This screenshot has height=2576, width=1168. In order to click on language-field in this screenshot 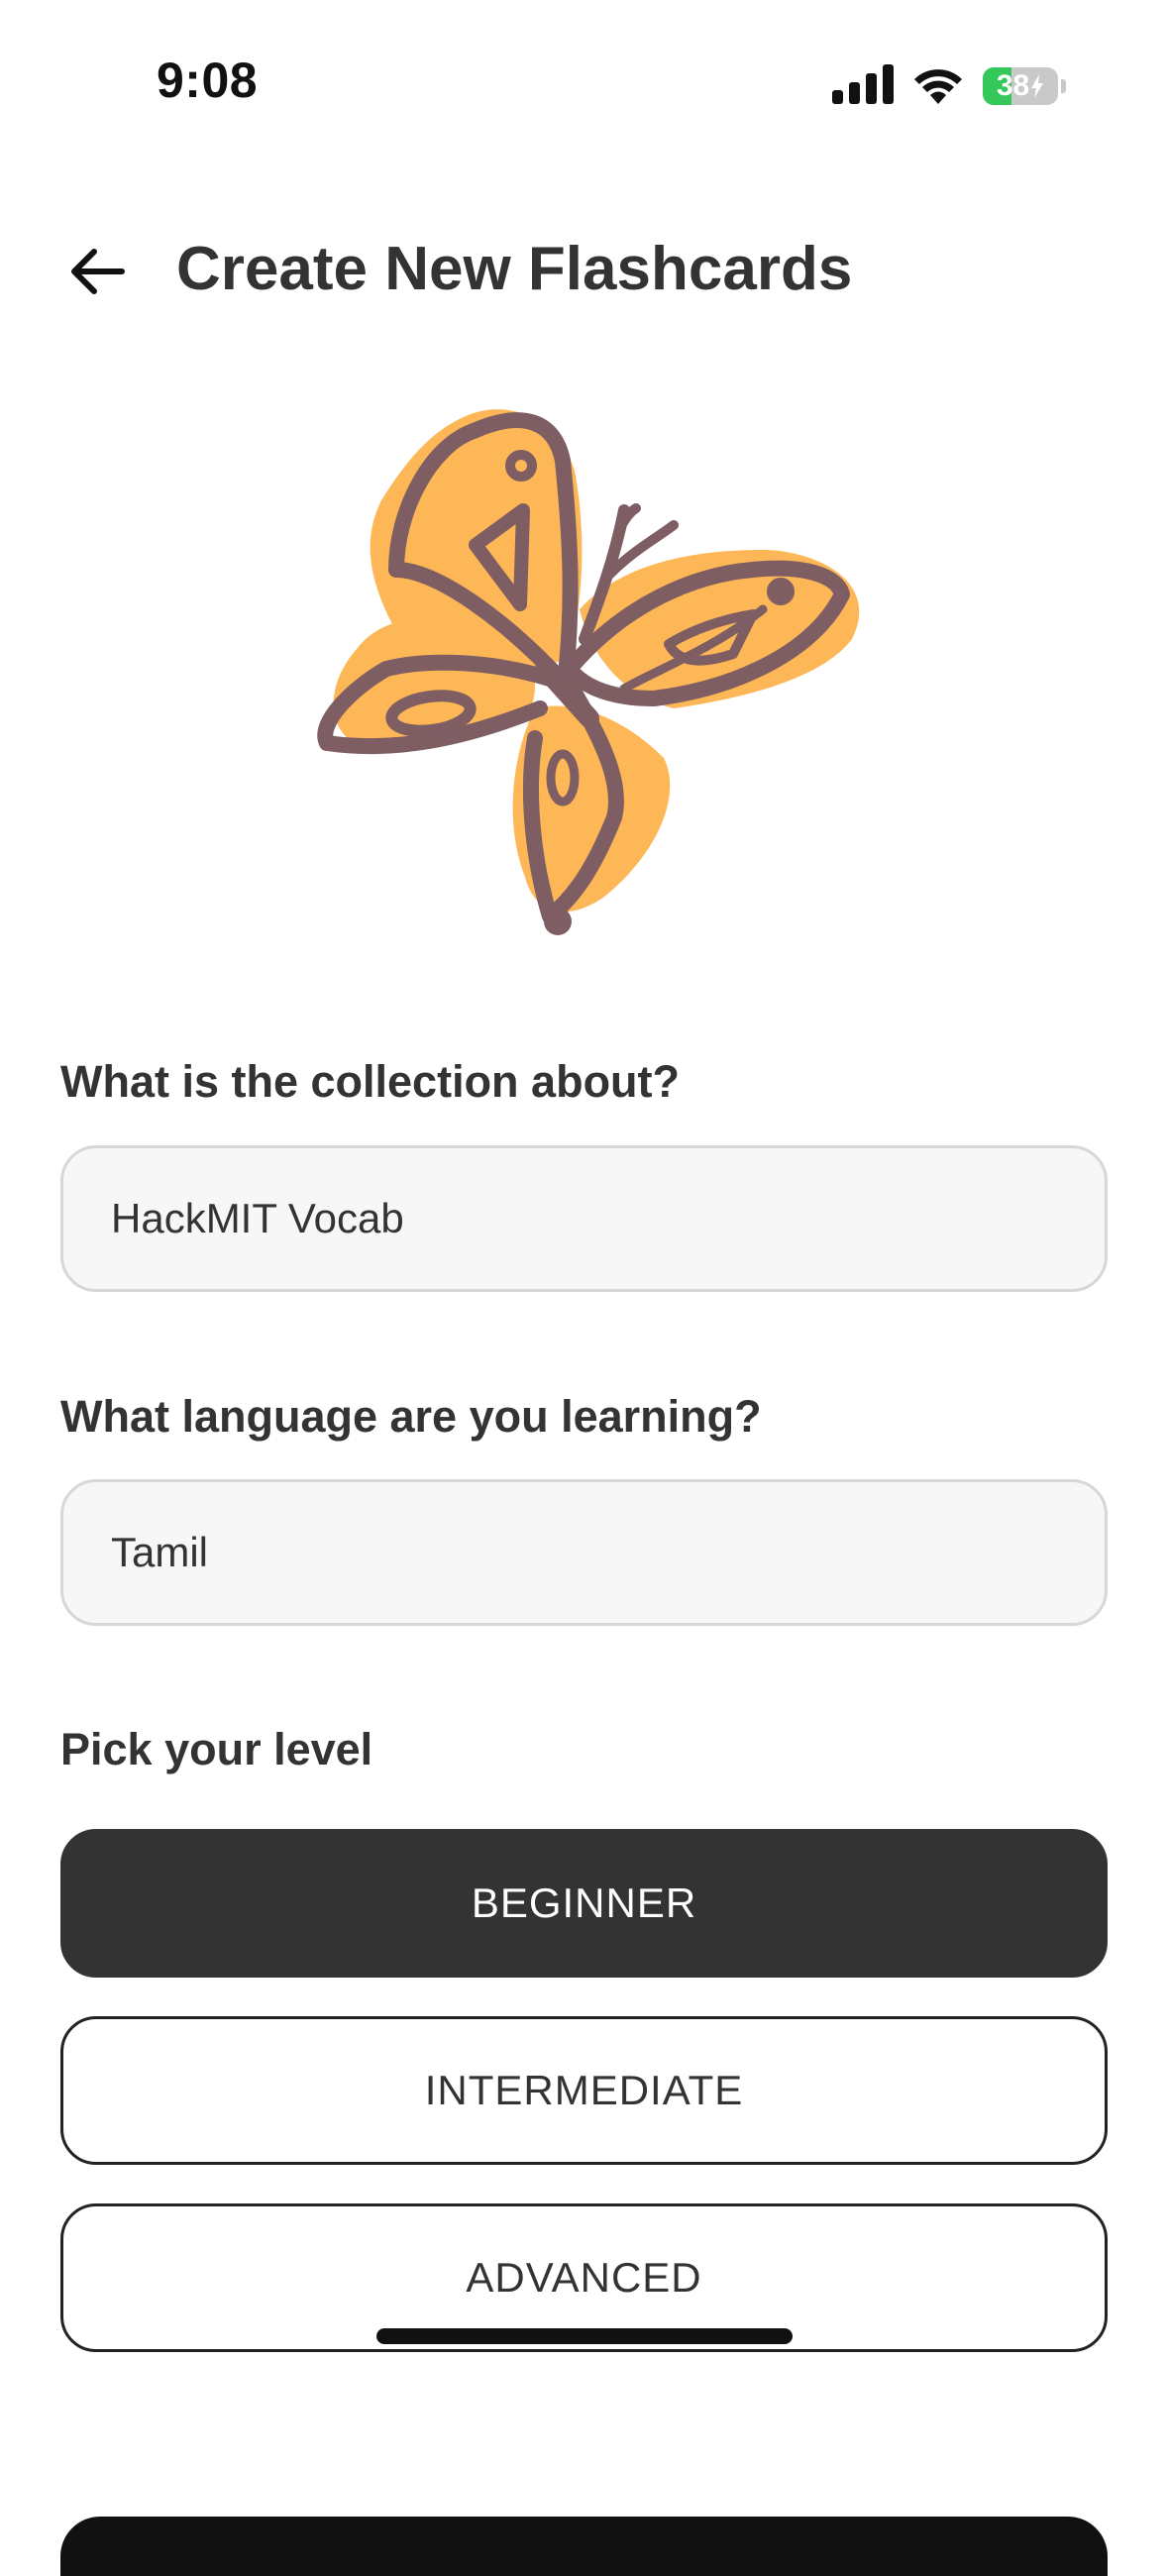, I will do `click(584, 1552)`.